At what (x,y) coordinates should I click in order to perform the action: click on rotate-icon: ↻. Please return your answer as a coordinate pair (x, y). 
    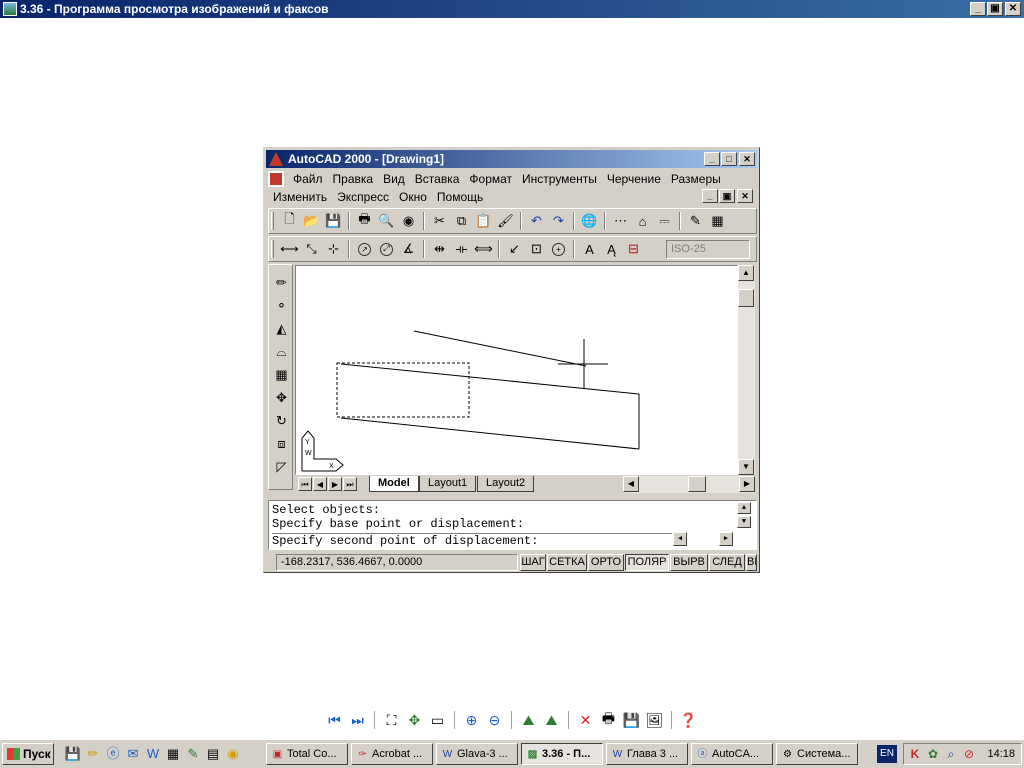
    Looking at the image, I should click on (281, 421).